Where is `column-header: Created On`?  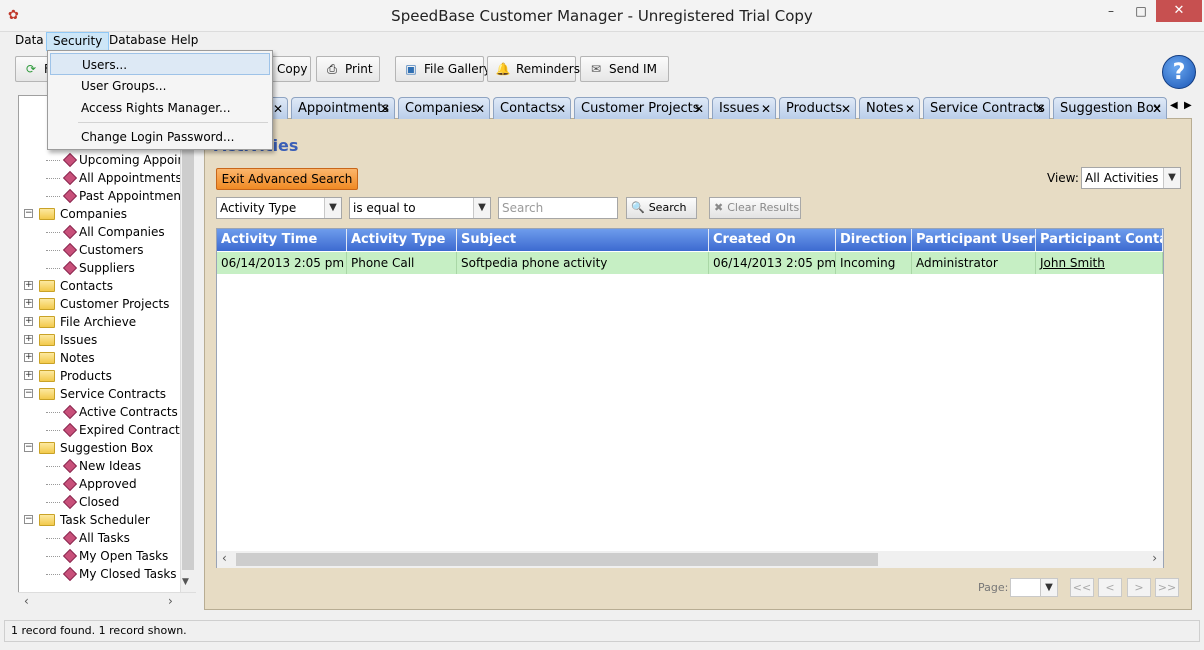
column-header: Created On is located at coordinates (772, 240).